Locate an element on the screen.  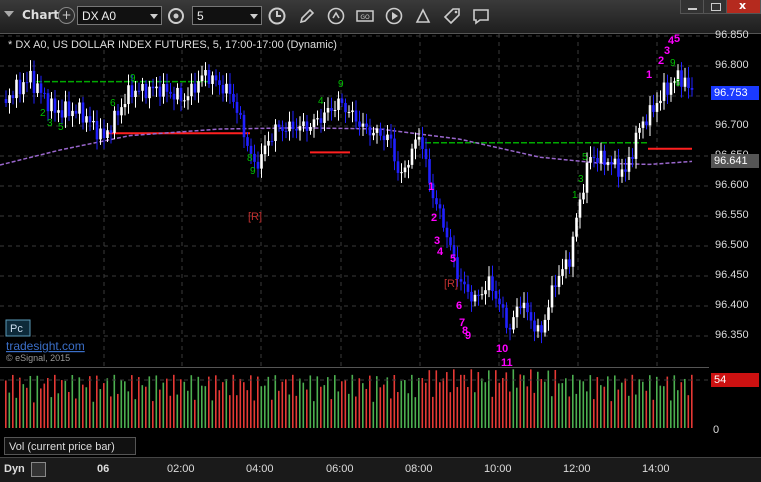
interval-input: 5 is located at coordinates (227, 15).